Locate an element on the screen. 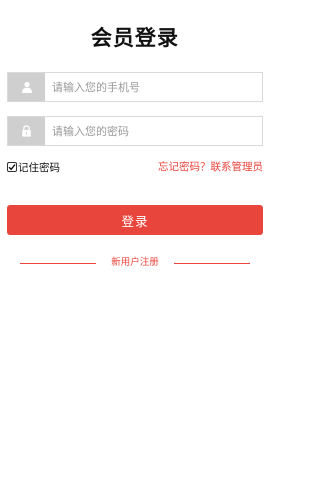 This screenshot has width=320, height=480. divider-right is located at coordinates (212, 263).